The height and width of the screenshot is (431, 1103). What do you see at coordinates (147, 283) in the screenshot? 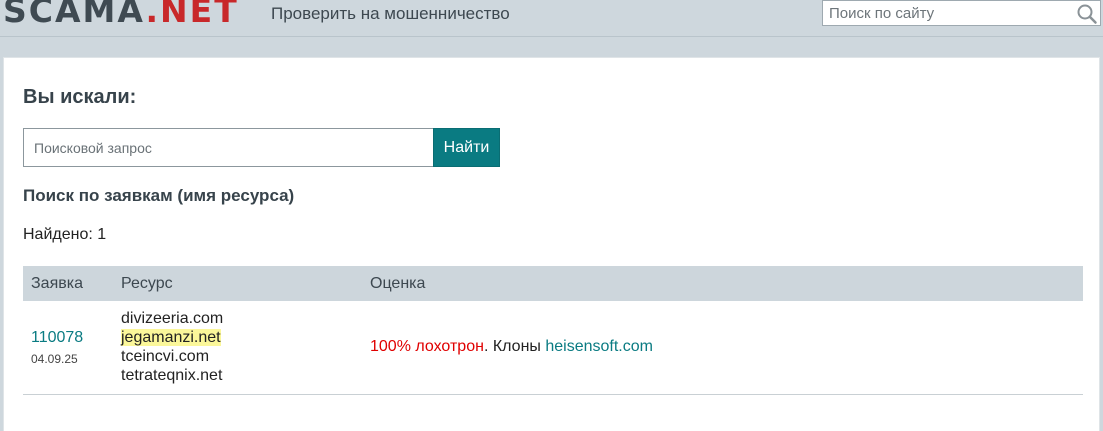
I see `column-header-resource: Ресурс` at bounding box center [147, 283].